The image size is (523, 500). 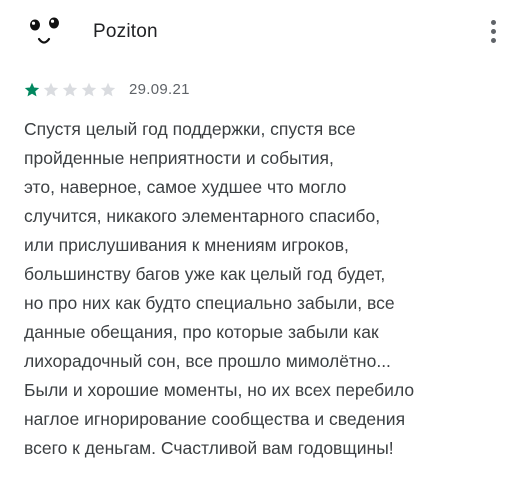 What do you see at coordinates (264, 32) in the screenshot?
I see `review-header: Poziton` at bounding box center [264, 32].